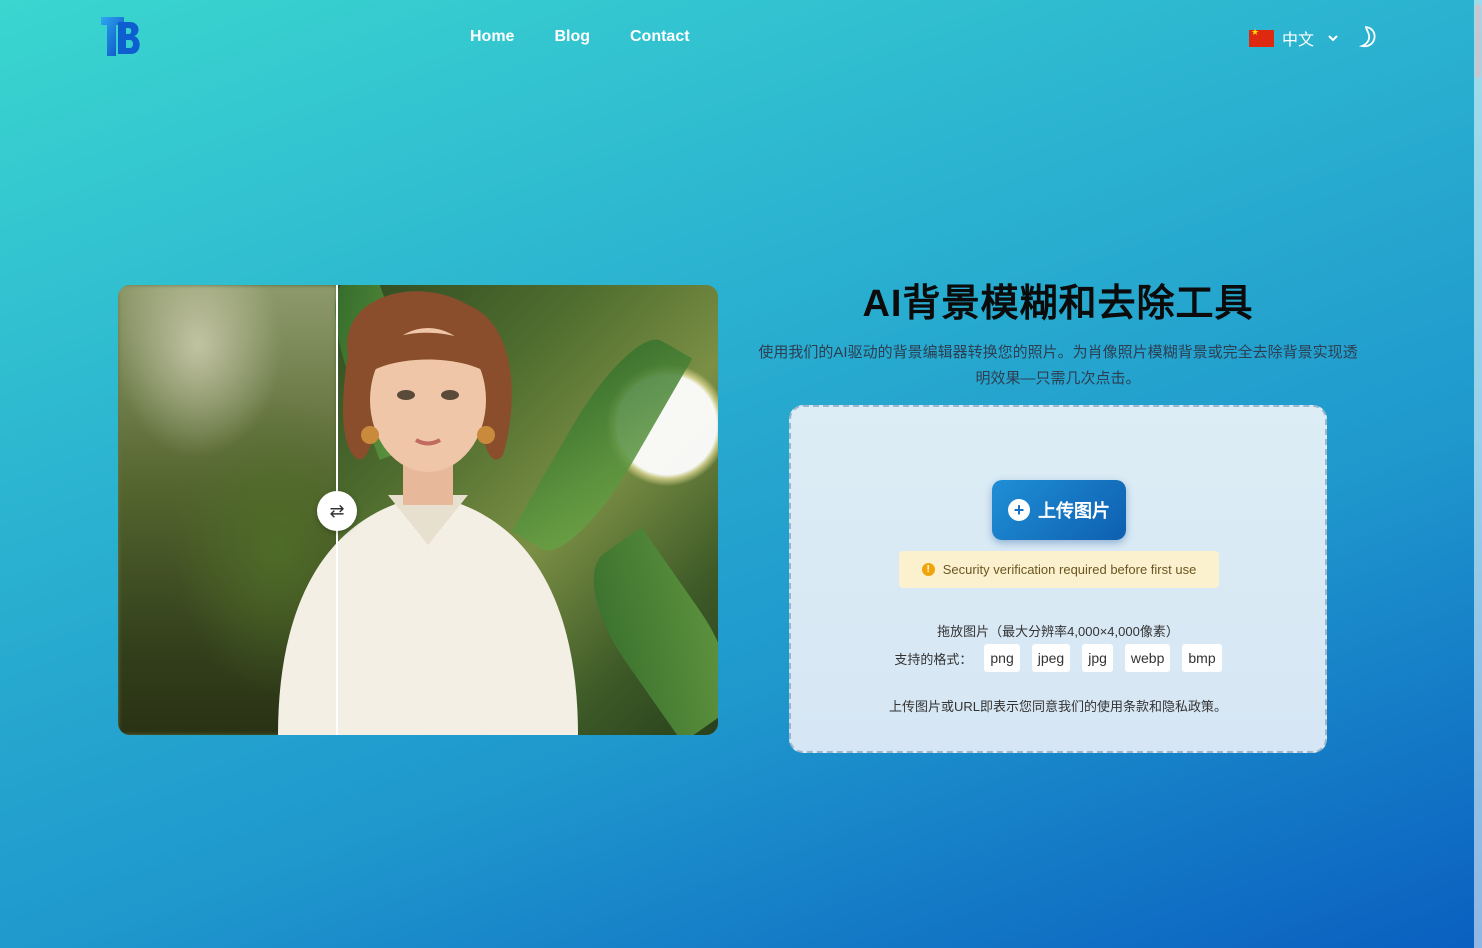  I want to click on language-selector: 中文, so click(1294, 38).